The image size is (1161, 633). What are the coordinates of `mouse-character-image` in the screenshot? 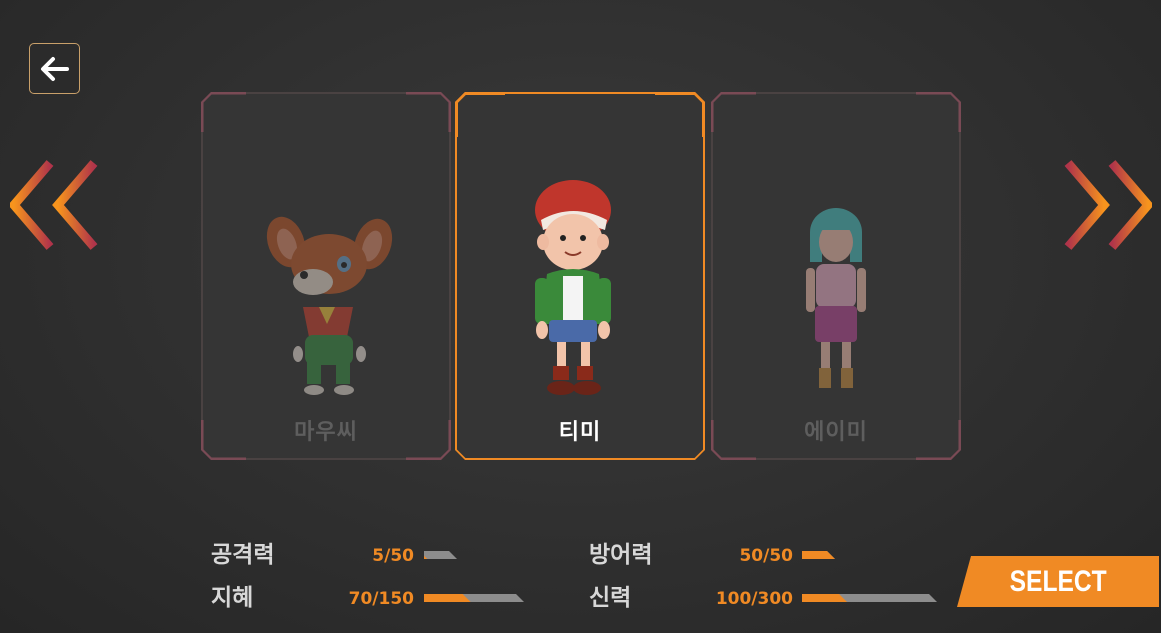 It's located at (326, 276).